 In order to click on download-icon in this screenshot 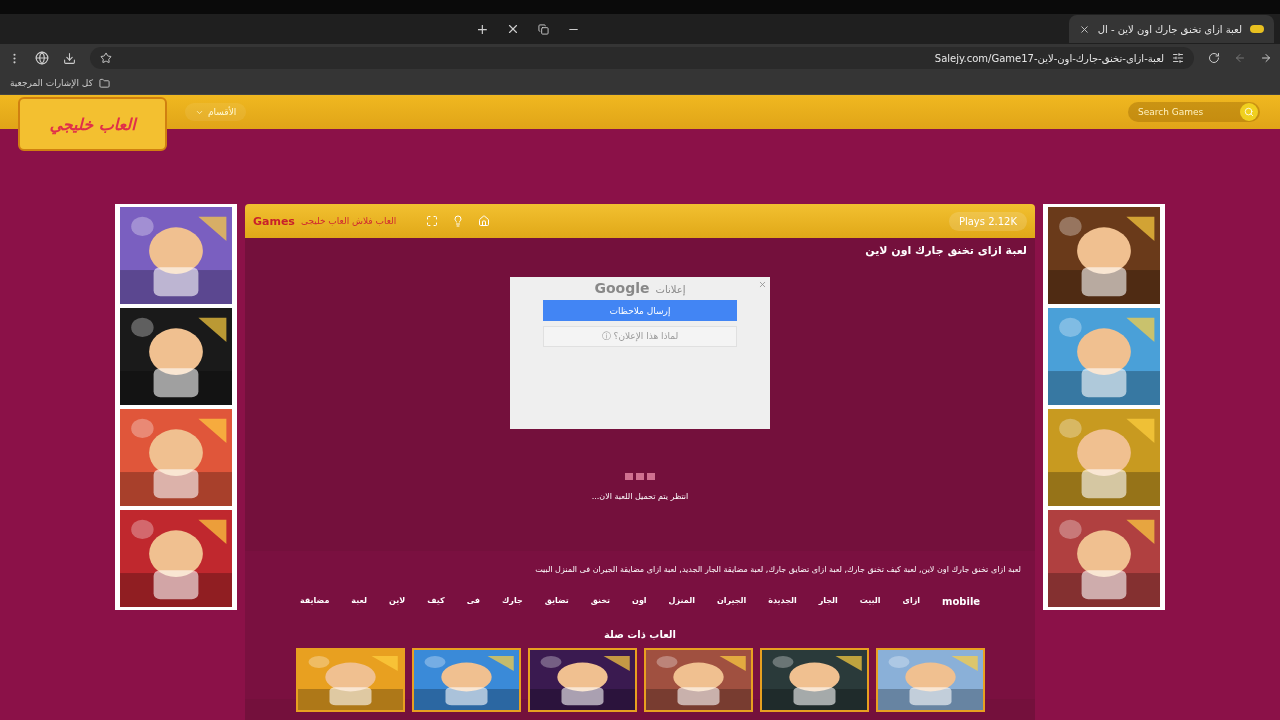, I will do `click(69, 58)`.